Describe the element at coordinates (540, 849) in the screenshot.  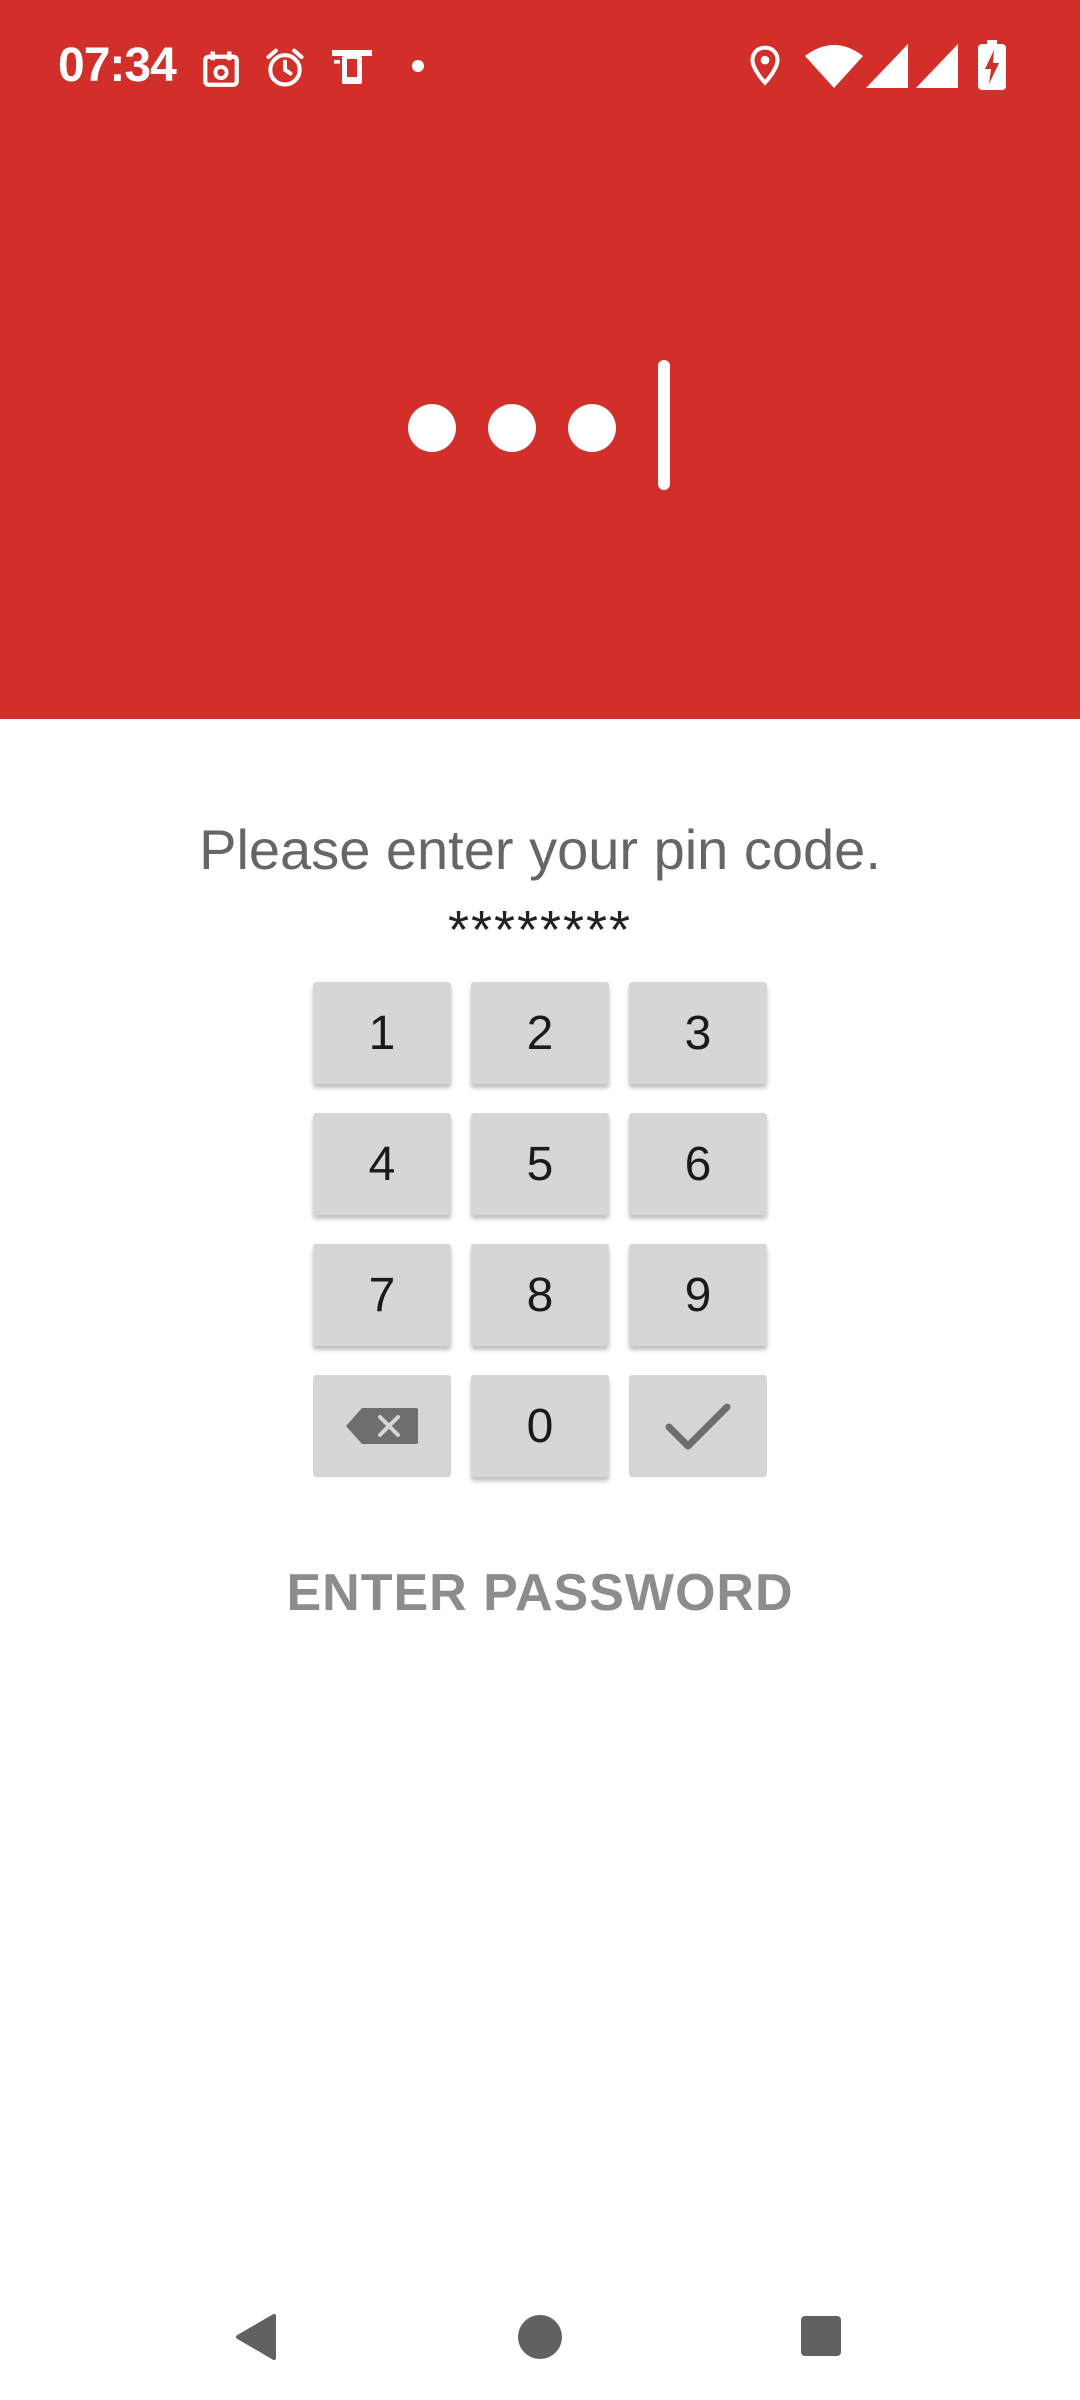
I see `pin-prompt: Please enter your pin code.` at that location.